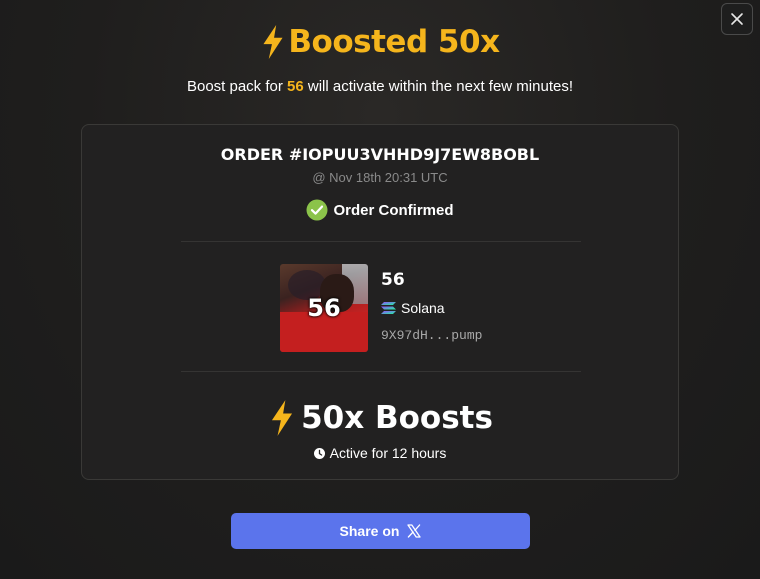 This screenshot has height=579, width=760. I want to click on boost-summary: 50x Boosts, so click(380, 418).